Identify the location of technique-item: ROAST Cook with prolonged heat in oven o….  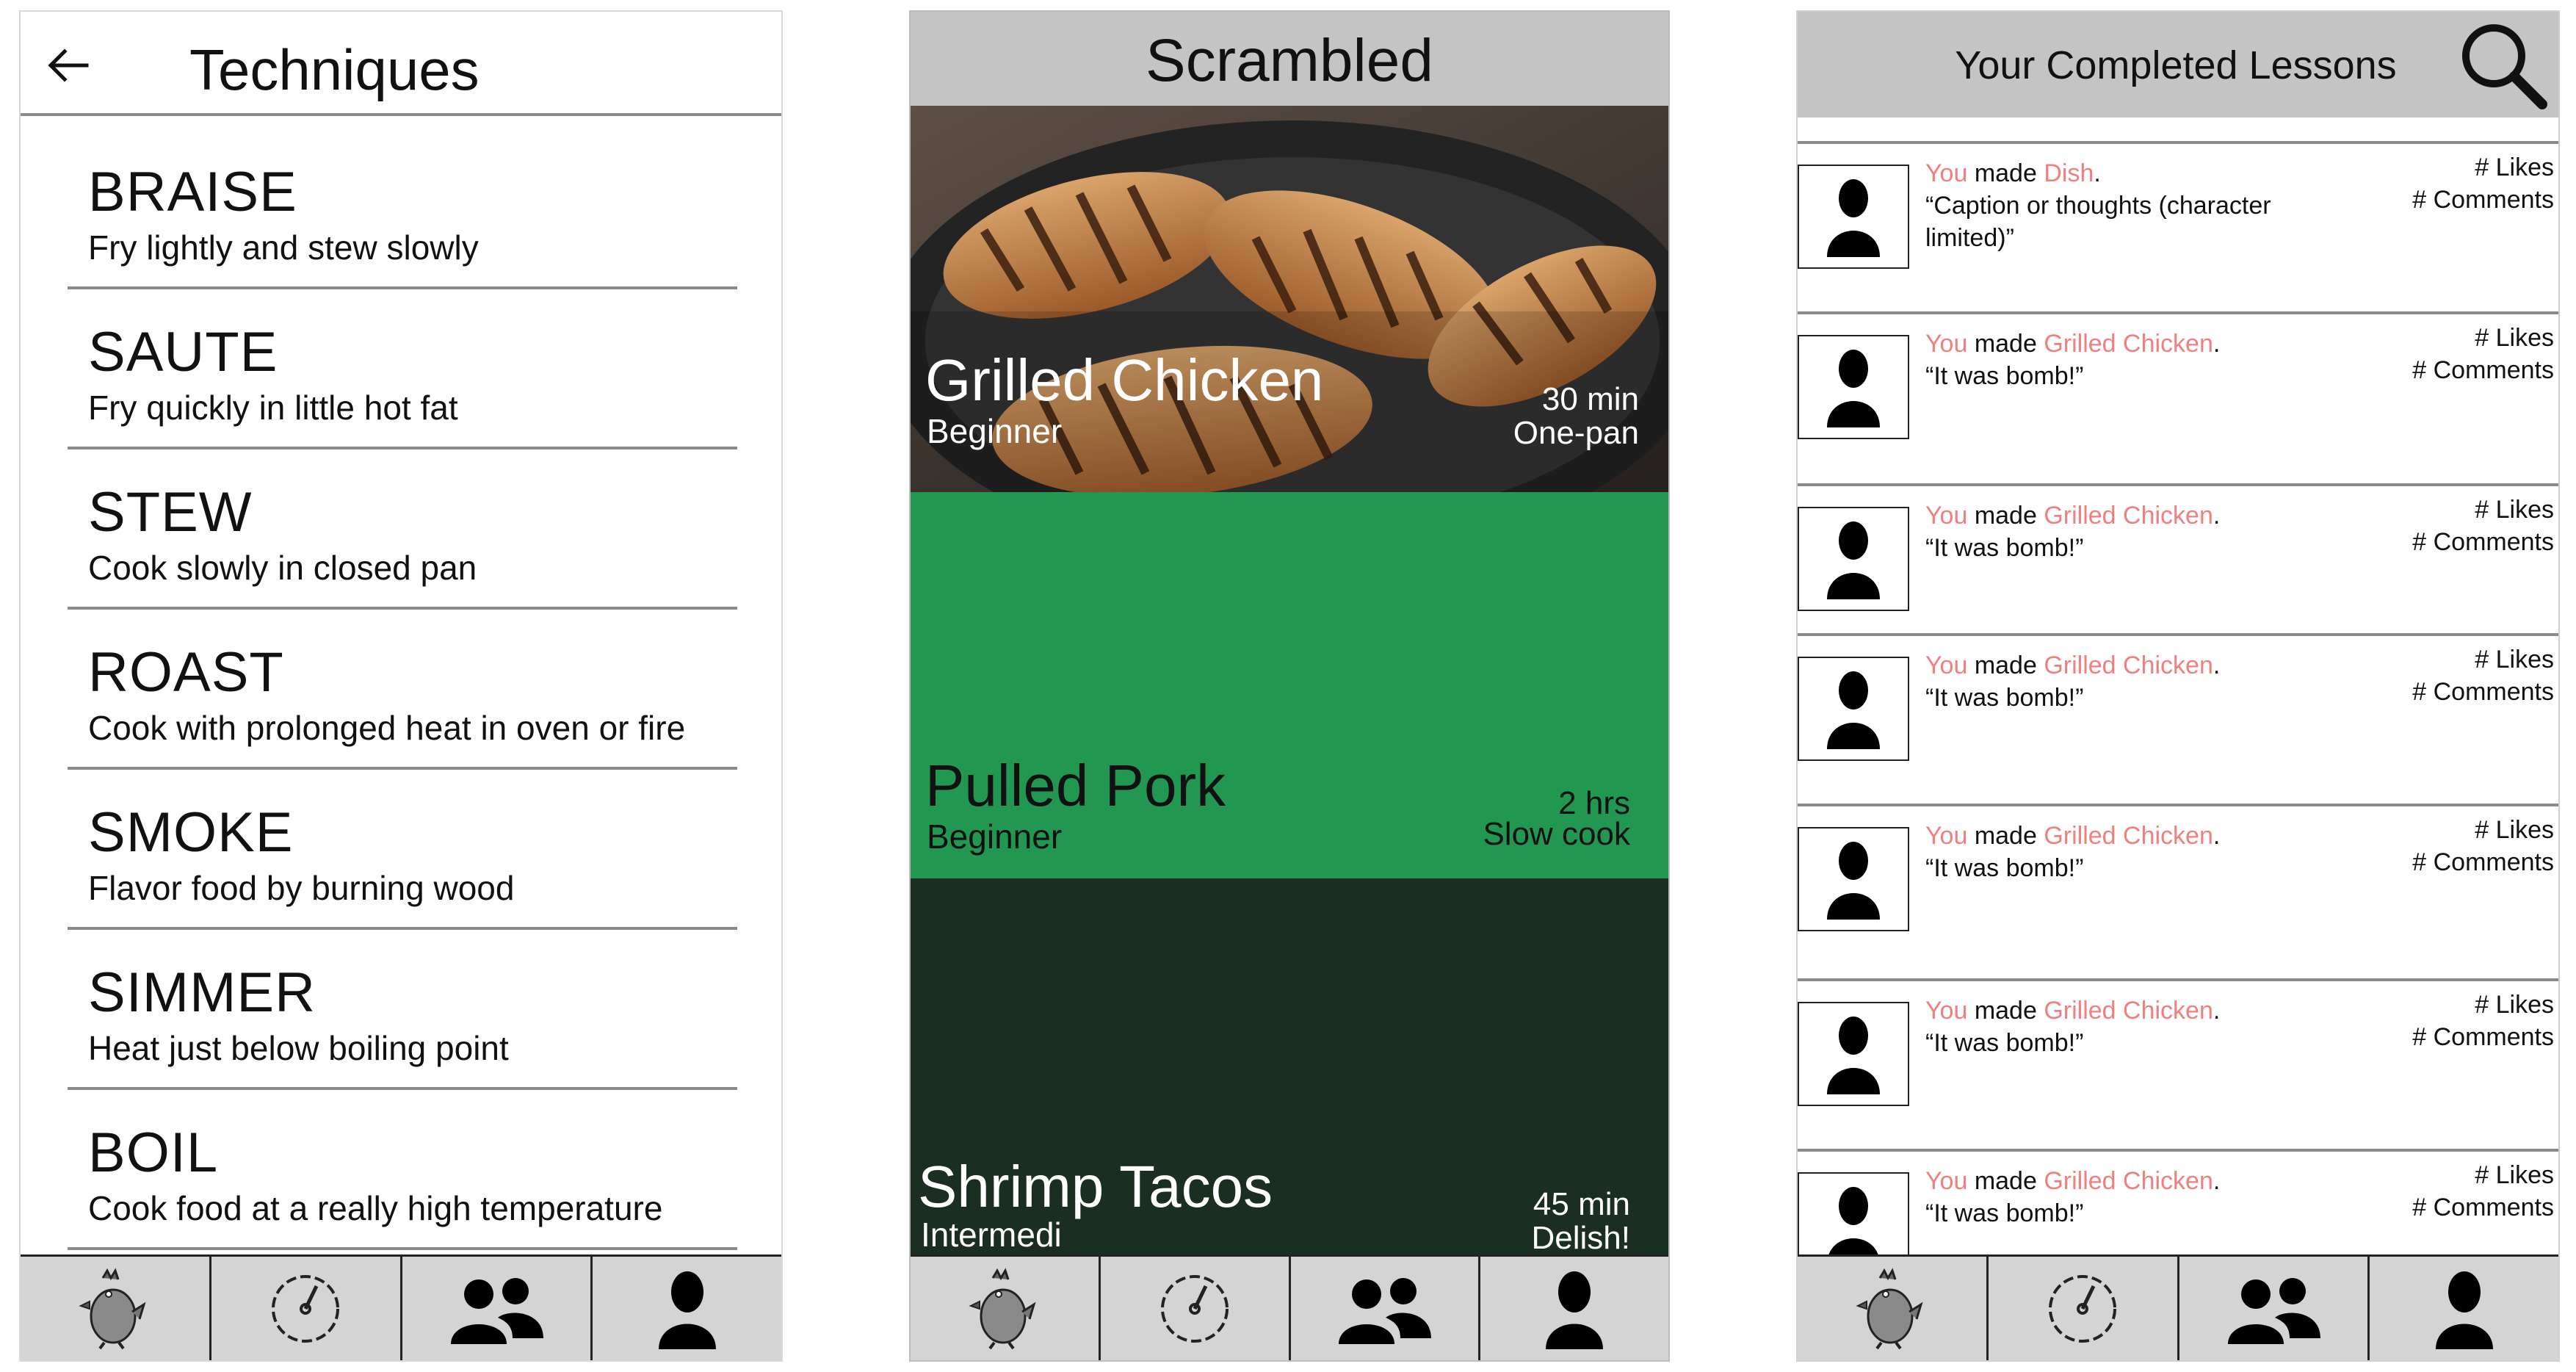
(402, 691).